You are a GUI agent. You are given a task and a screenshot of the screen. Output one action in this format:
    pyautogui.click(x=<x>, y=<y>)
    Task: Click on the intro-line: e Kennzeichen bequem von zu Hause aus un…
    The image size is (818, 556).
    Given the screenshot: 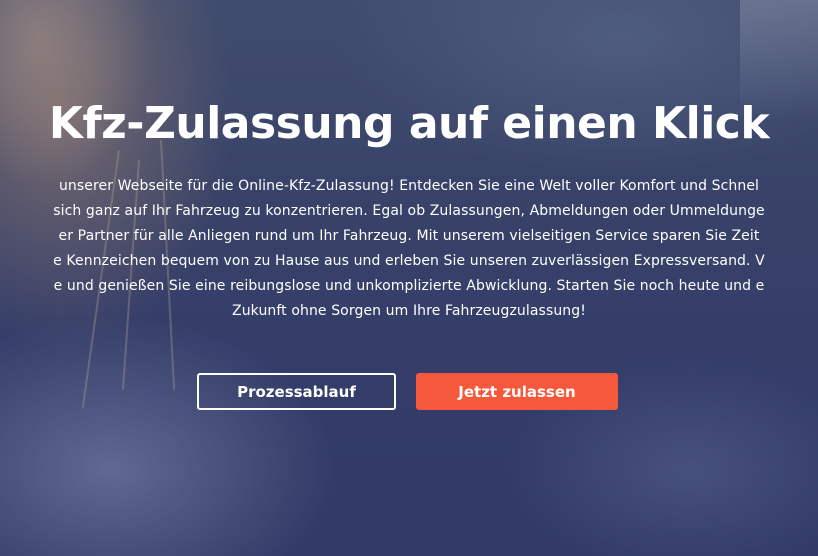 What is the action you would take?
    pyautogui.click(x=409, y=261)
    